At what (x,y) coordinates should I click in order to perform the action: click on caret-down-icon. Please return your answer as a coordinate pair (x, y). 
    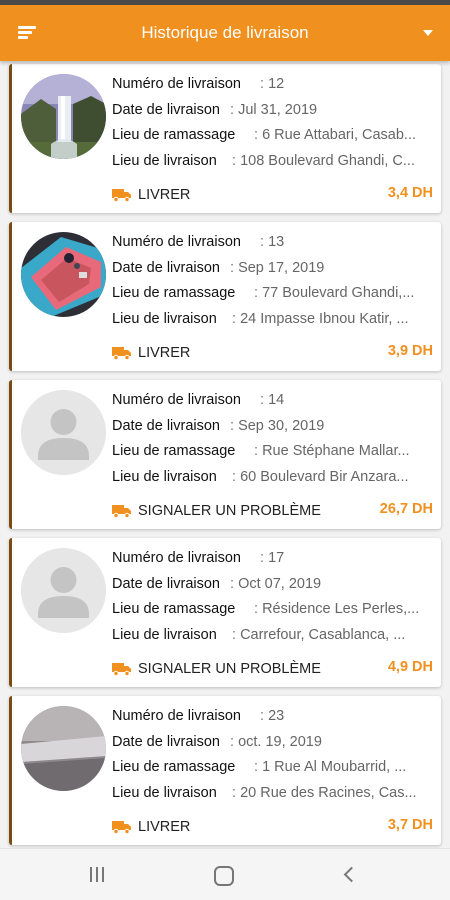
    Looking at the image, I should click on (428, 33).